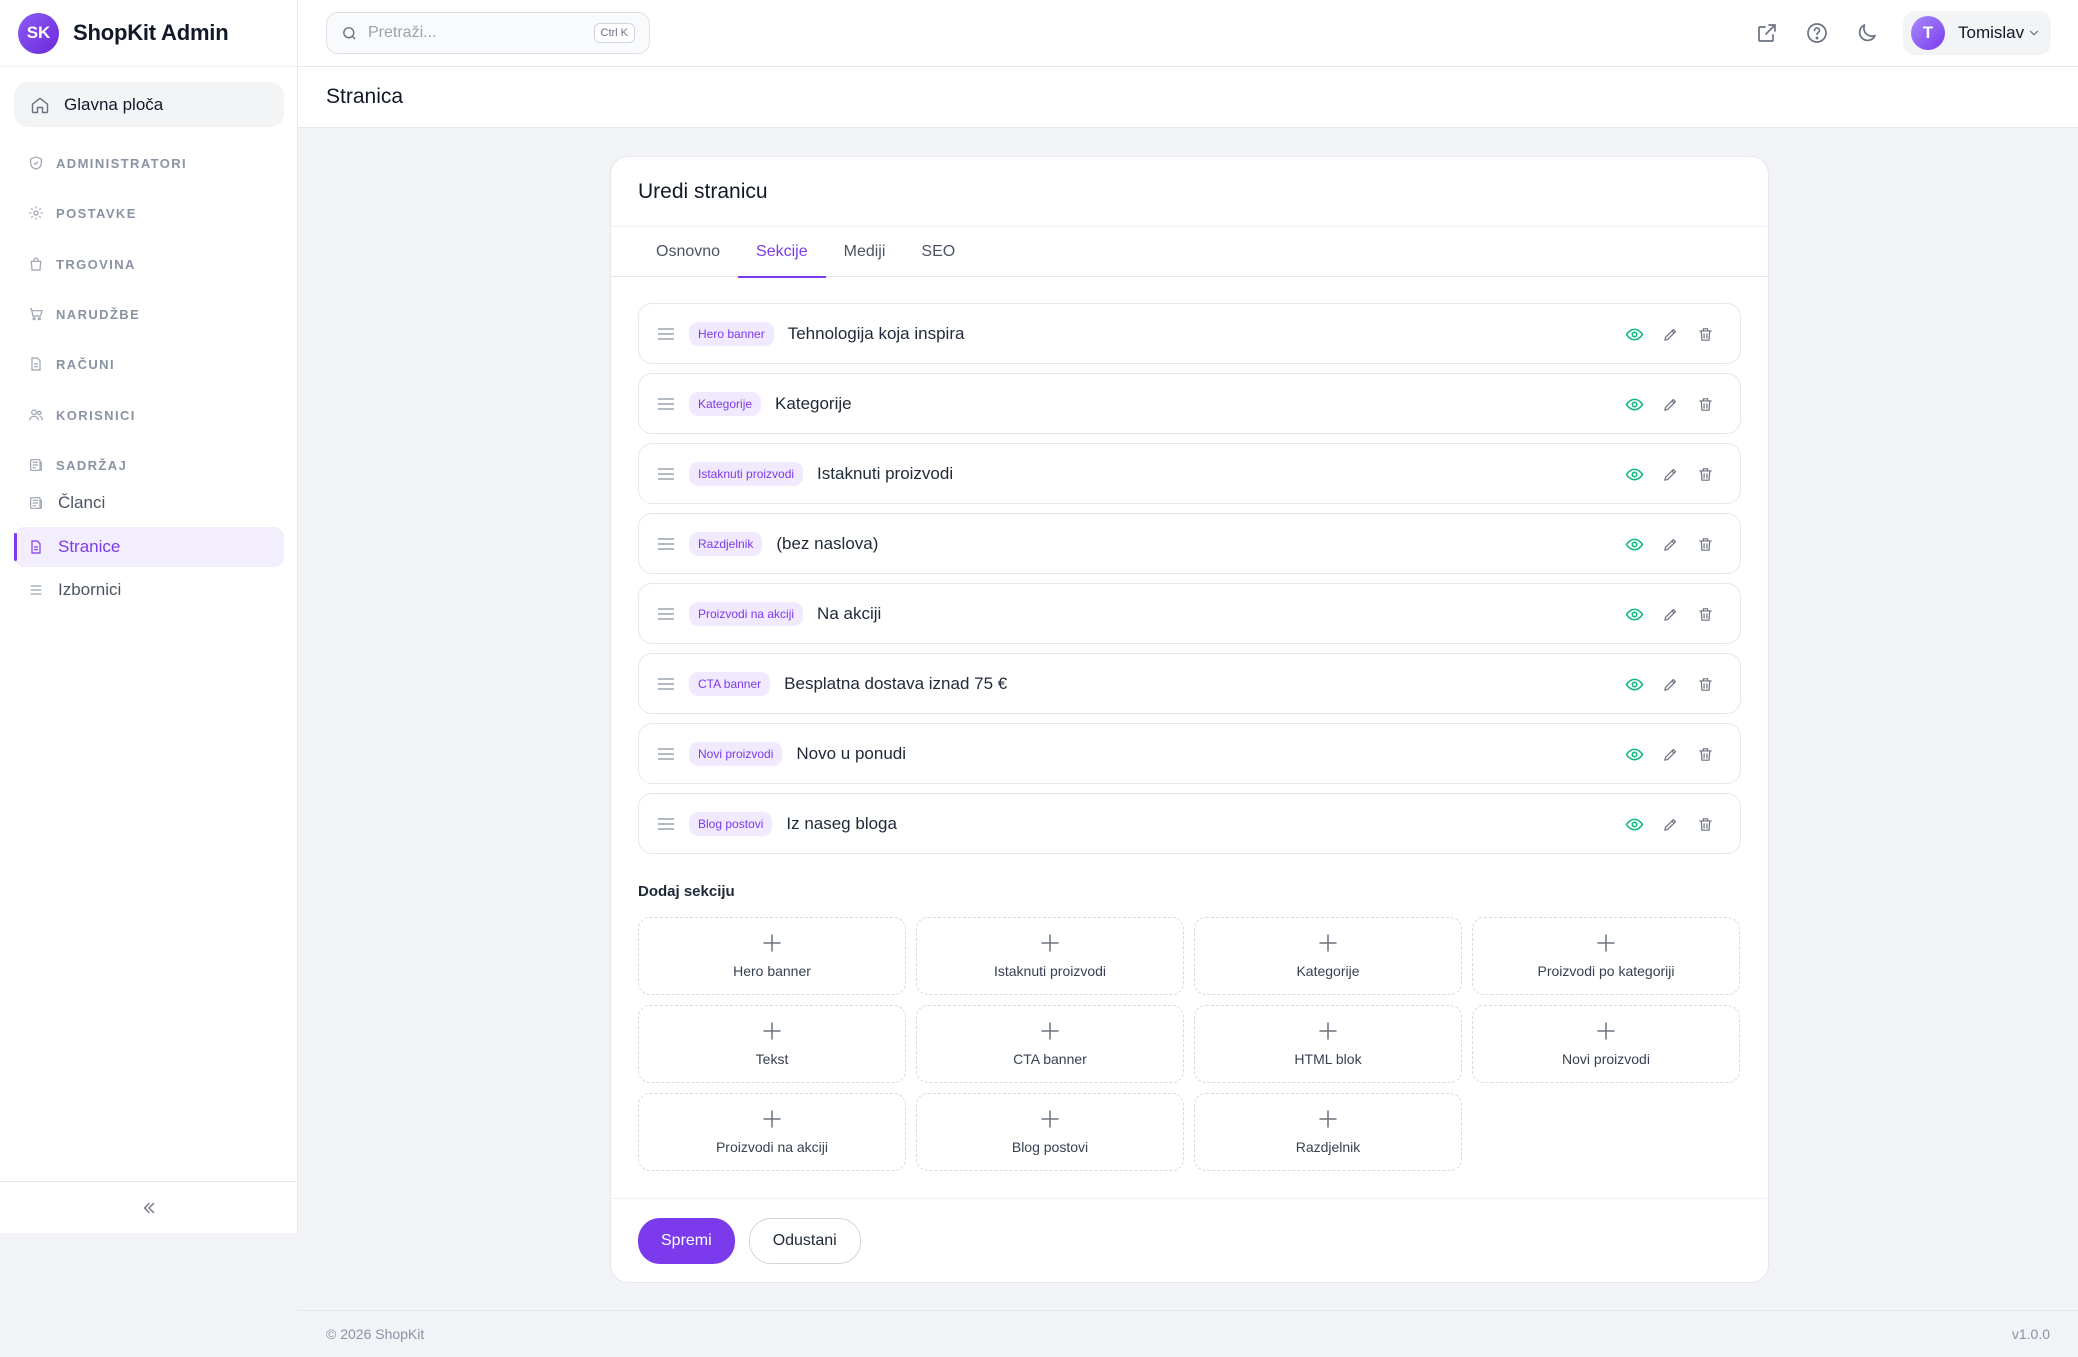  What do you see at coordinates (772, 956) in the screenshot?
I see `add-section-option: Hero banner` at bounding box center [772, 956].